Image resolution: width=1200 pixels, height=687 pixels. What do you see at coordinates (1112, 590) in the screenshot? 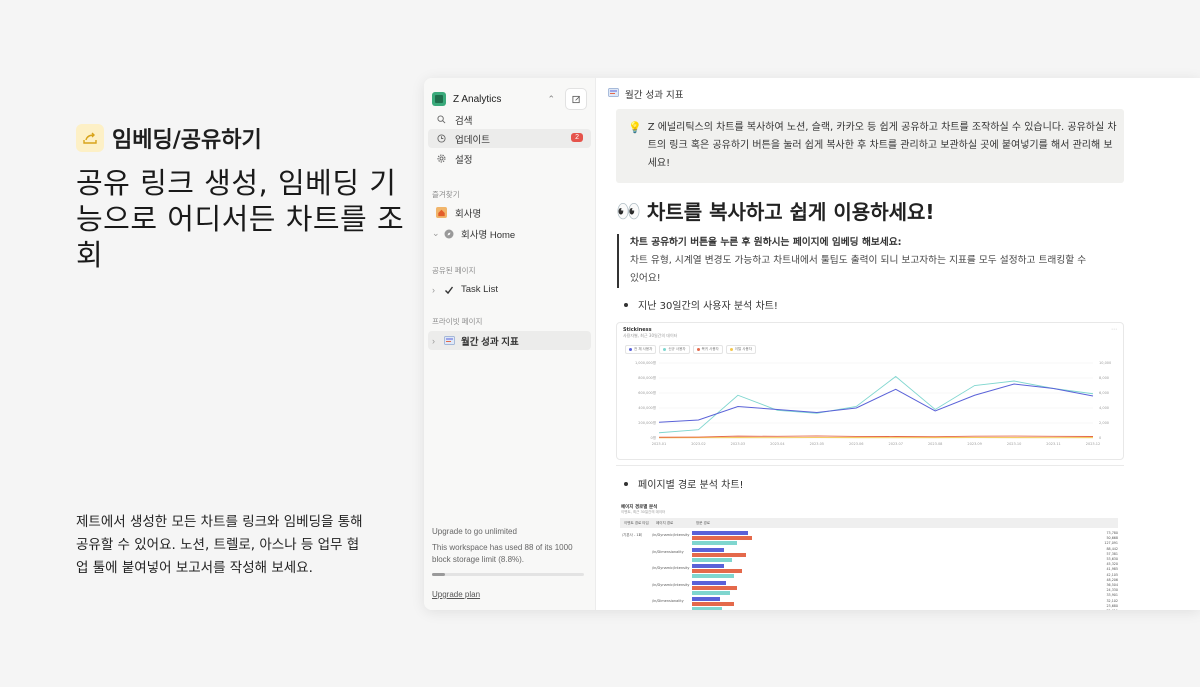
I see `value-label: 24,330` at bounding box center [1112, 590].